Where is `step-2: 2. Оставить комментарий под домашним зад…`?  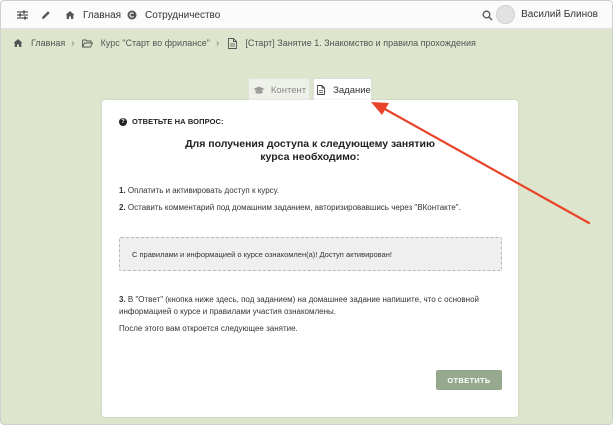
step-2: 2. Оставить комментарий под домашним зад… is located at coordinates (311, 208).